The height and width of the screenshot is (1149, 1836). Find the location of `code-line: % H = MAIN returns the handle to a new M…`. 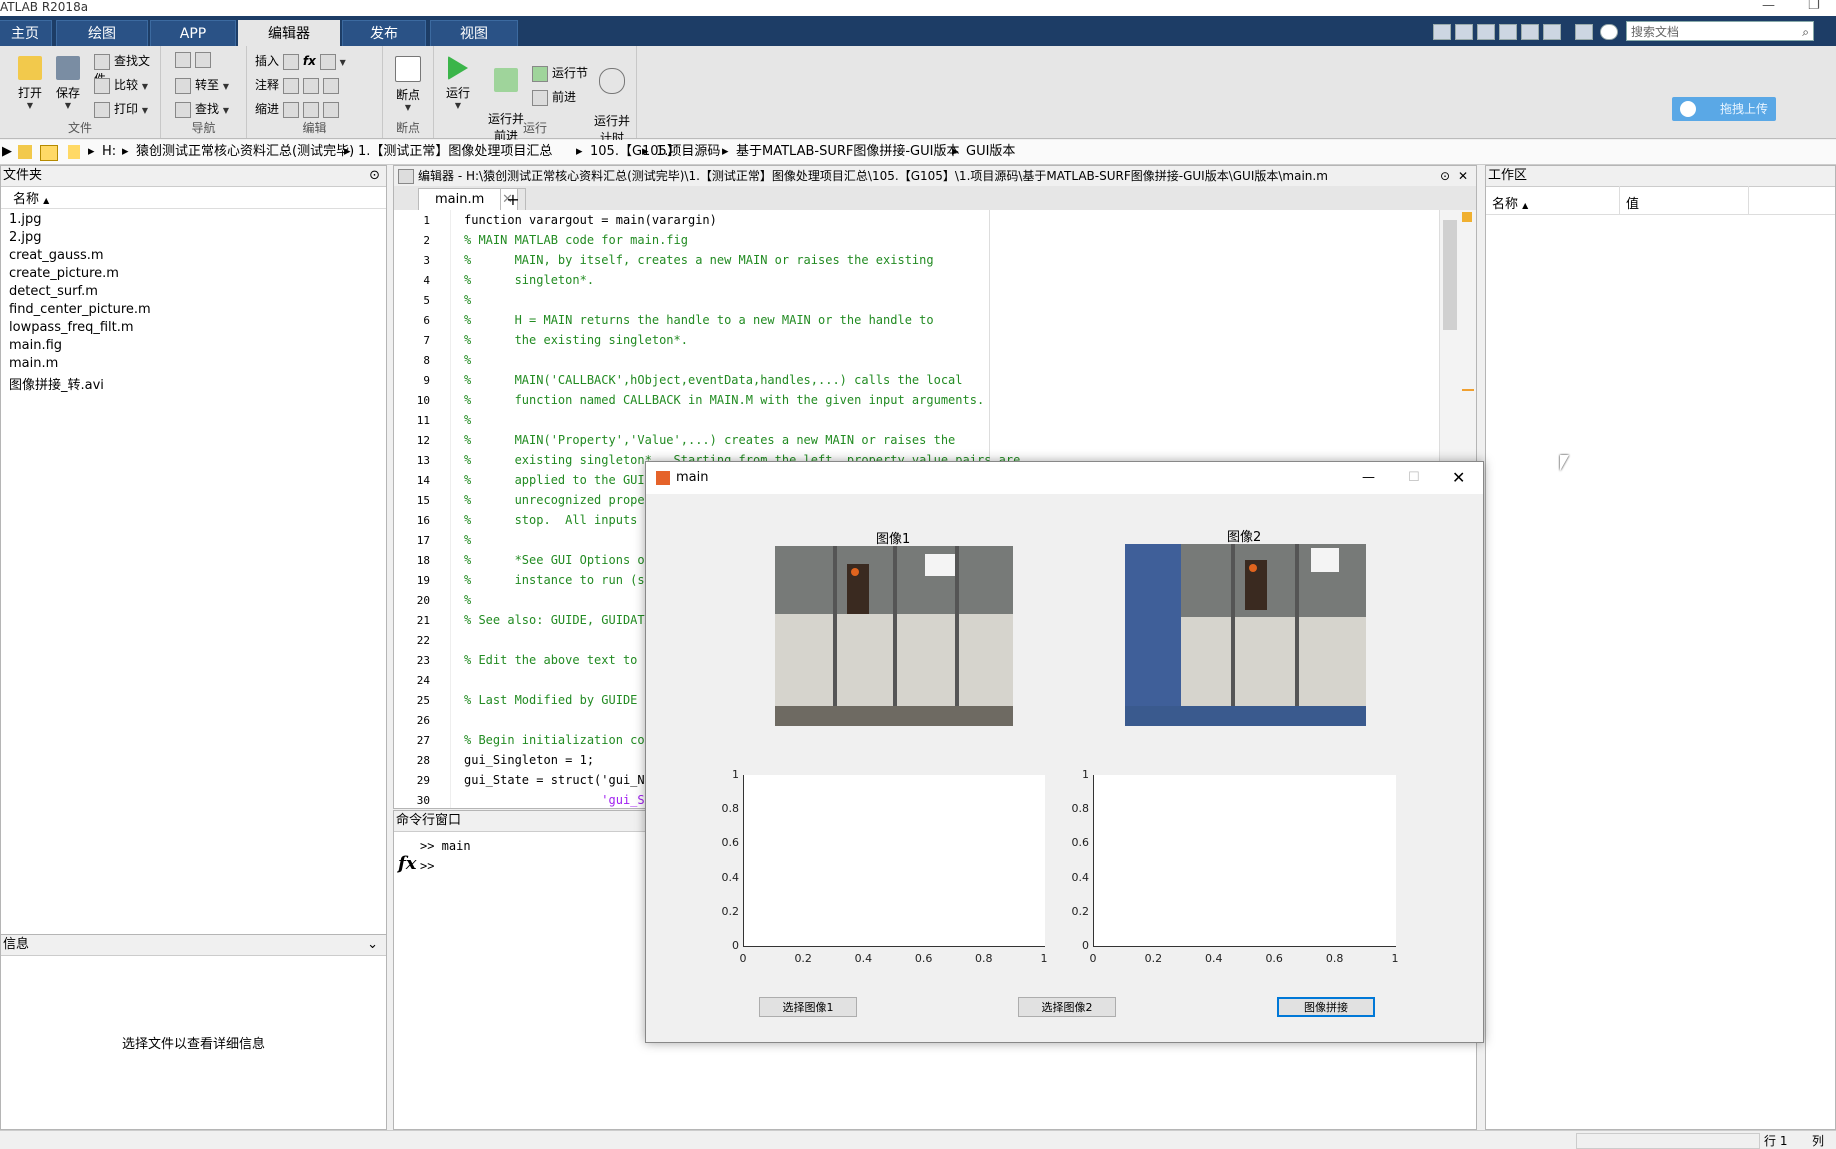

code-line: % H = MAIN returns the handle to a new M… is located at coordinates (699, 320).